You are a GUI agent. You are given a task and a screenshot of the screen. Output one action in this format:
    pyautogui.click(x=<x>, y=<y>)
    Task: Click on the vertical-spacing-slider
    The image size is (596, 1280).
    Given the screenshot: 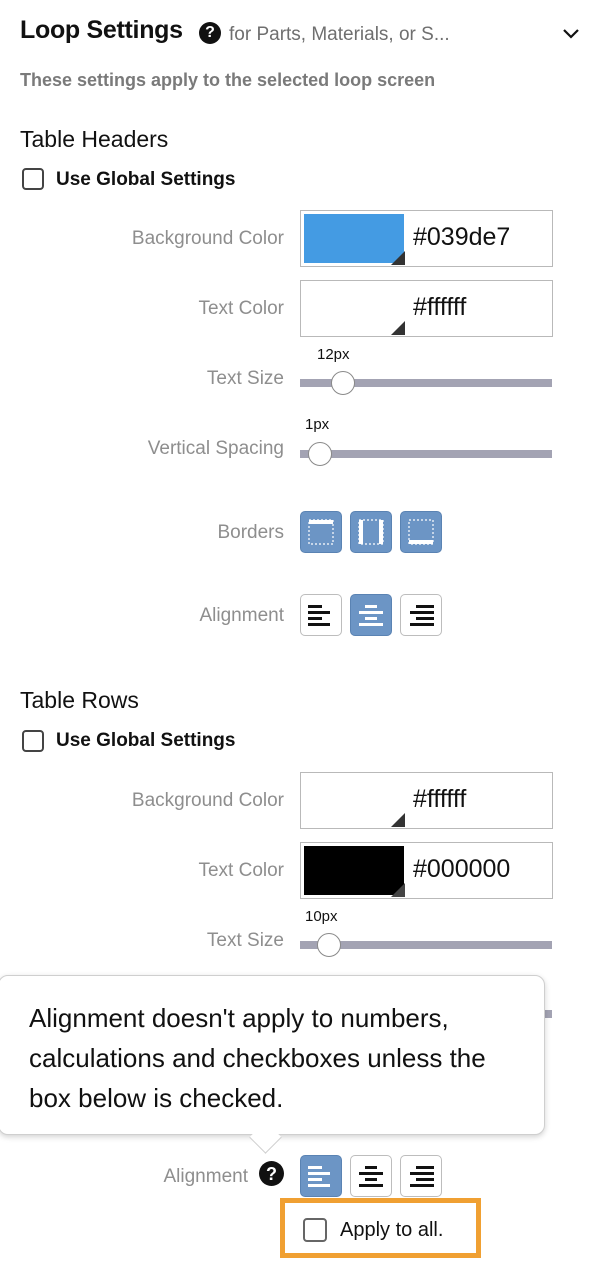 What is the action you would take?
    pyautogui.click(x=426, y=454)
    